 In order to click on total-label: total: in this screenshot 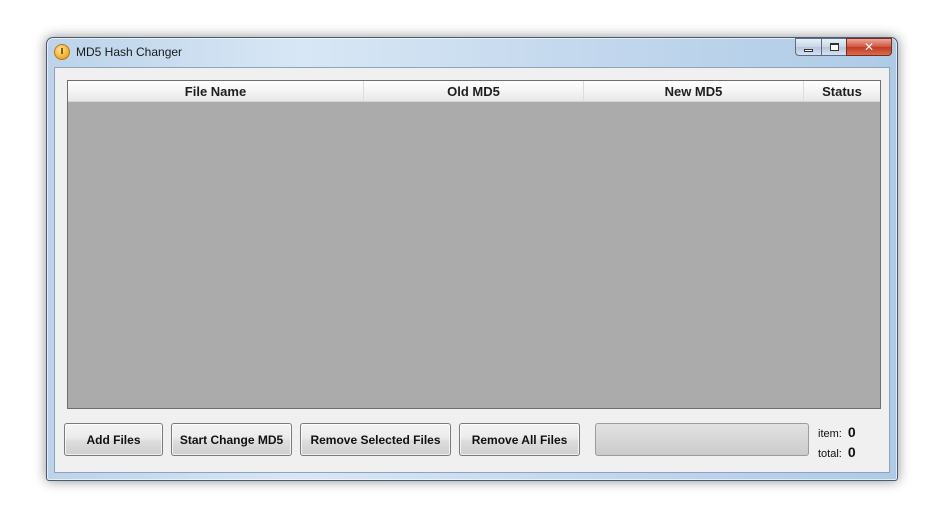, I will do `click(830, 454)`.